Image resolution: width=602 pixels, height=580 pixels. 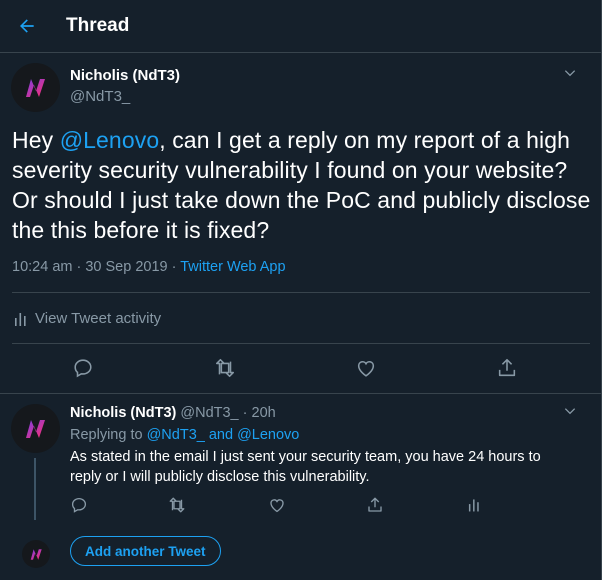 I want to click on add-tweet-row: Add another Tweet, so click(x=300, y=555).